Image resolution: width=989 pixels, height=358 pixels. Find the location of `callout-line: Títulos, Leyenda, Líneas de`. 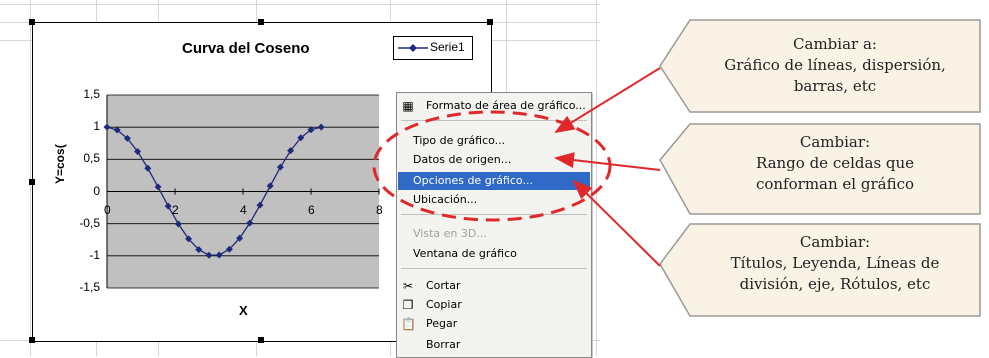

callout-line: Títulos, Leyenda, Líneas de is located at coordinates (835, 263).